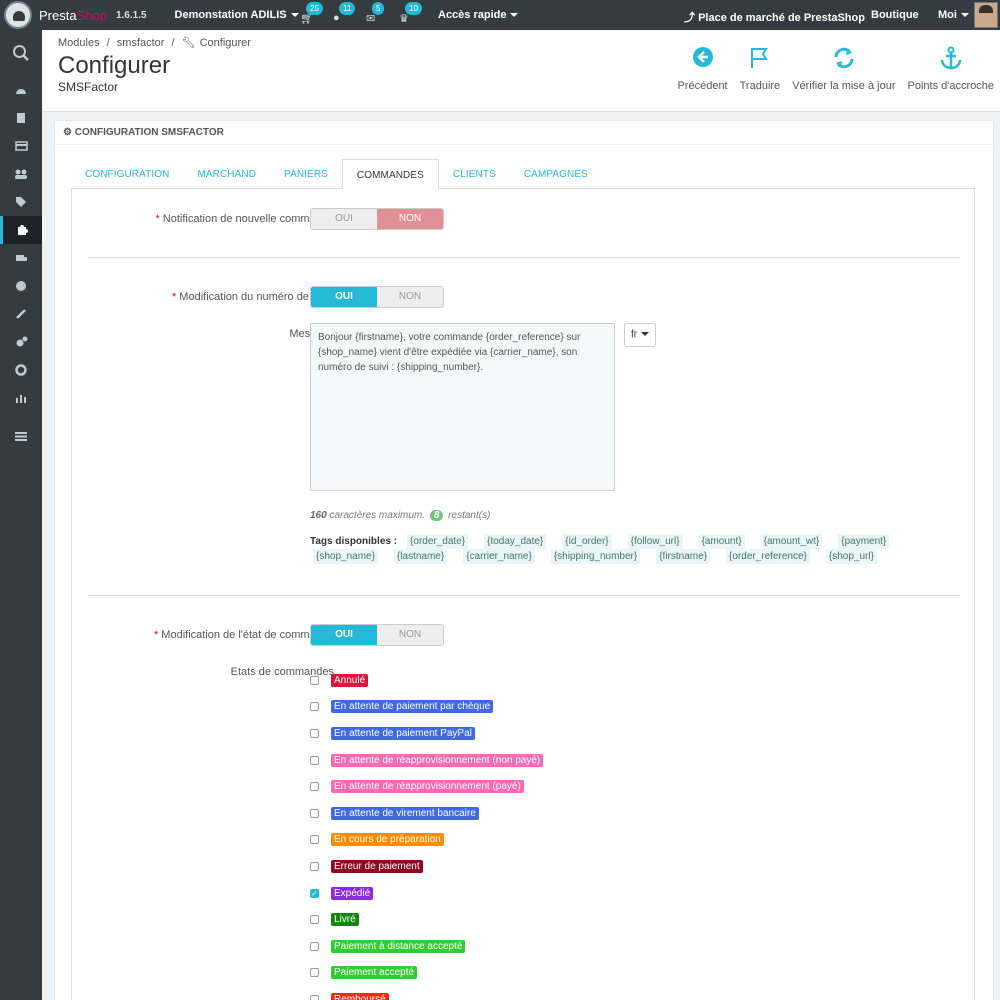 This screenshot has width=1000, height=1000. What do you see at coordinates (390, 174) in the screenshot?
I see `tab-commandes: COMMANDES` at bounding box center [390, 174].